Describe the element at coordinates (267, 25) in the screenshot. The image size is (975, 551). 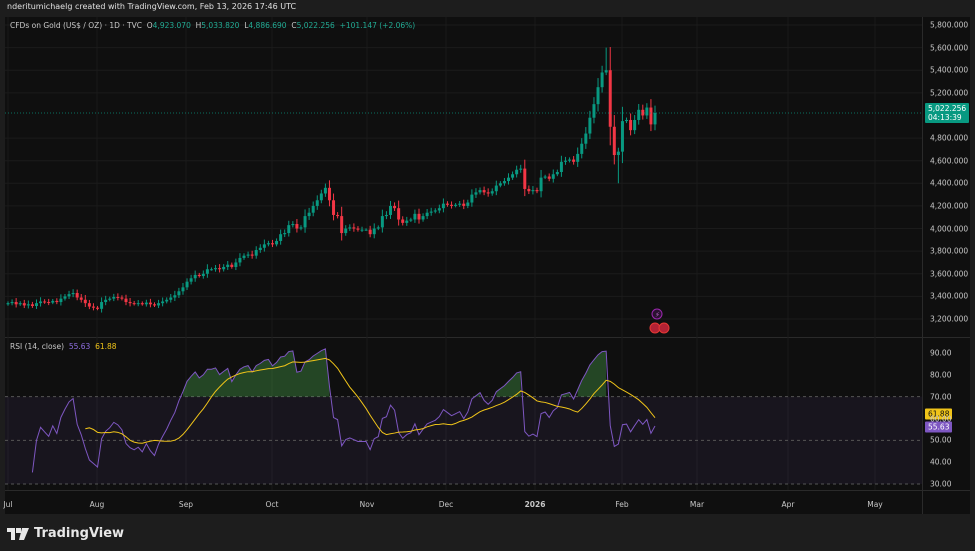
I see `low-value: 4,886.690` at that location.